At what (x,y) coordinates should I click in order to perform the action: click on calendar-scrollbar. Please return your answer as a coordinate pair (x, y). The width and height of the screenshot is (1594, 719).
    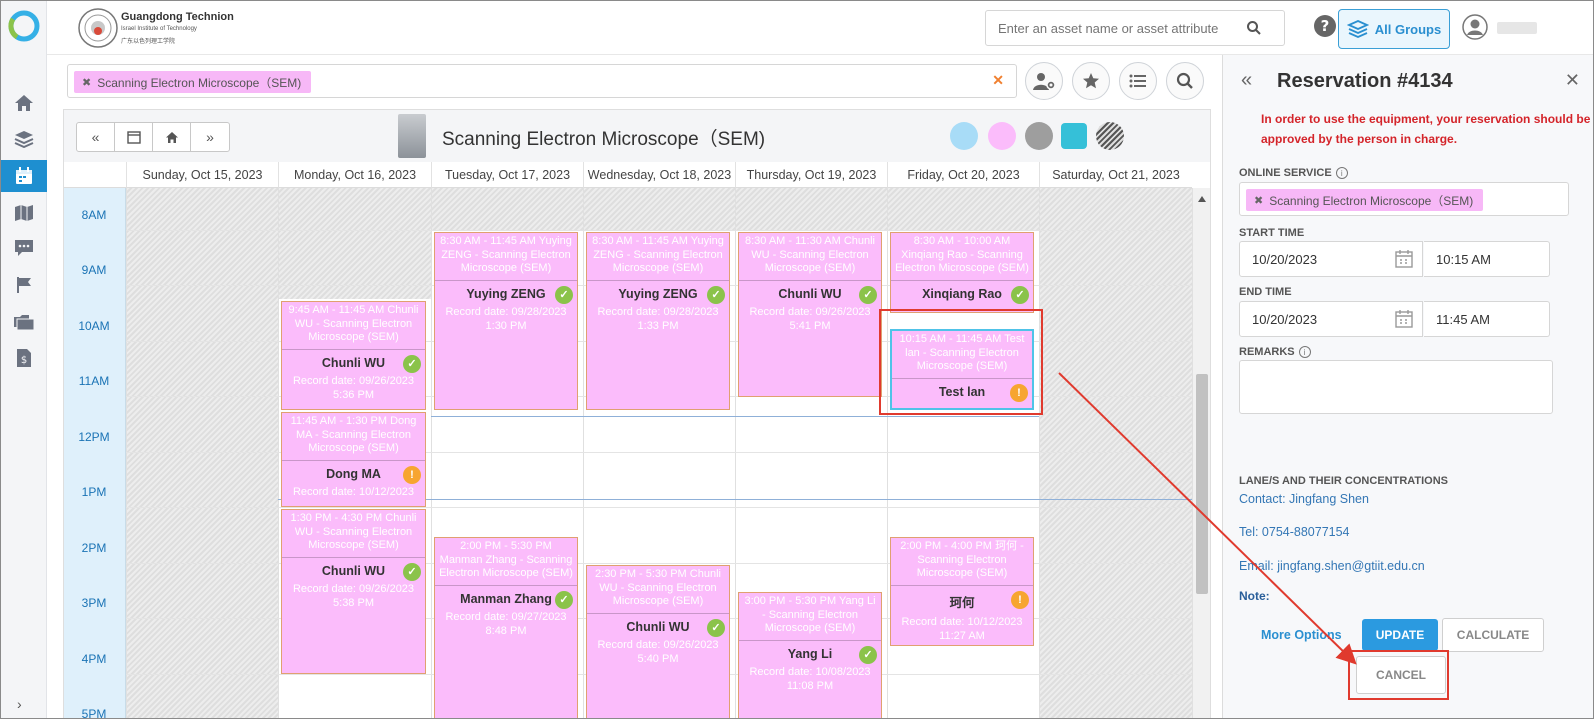
    Looking at the image, I should click on (1201, 453).